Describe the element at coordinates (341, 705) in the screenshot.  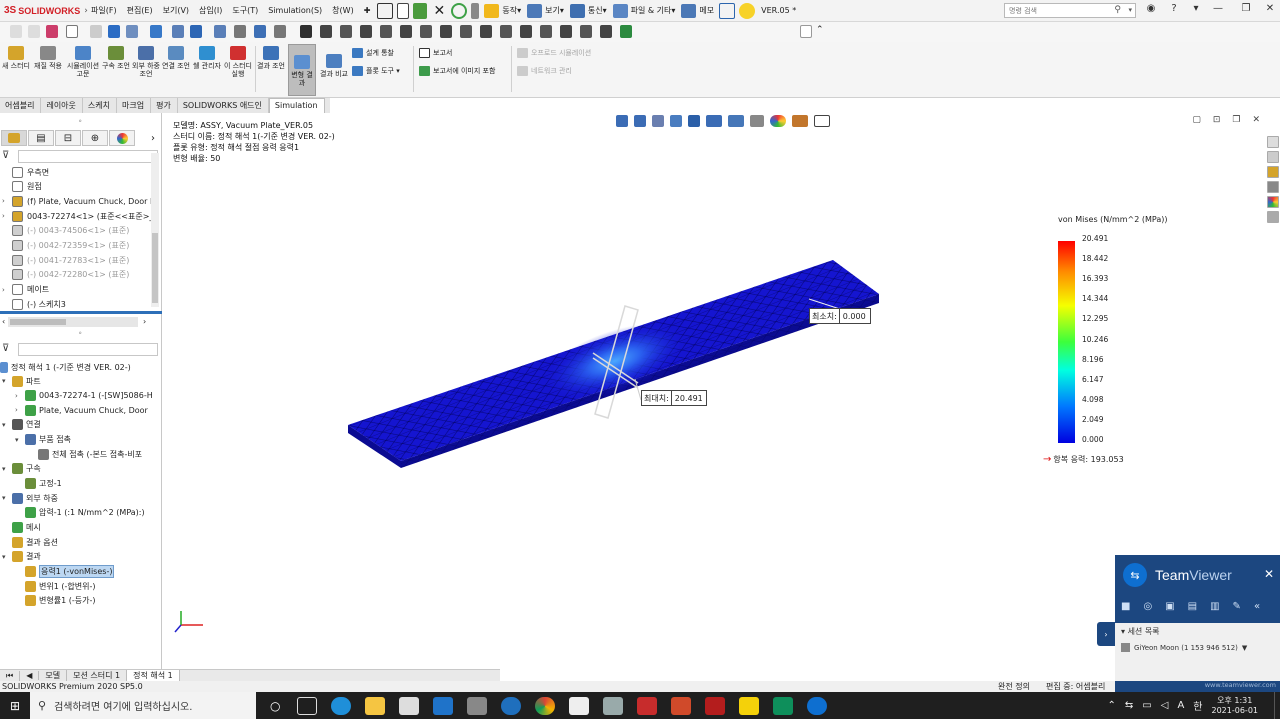
I see `edge-icon` at that location.